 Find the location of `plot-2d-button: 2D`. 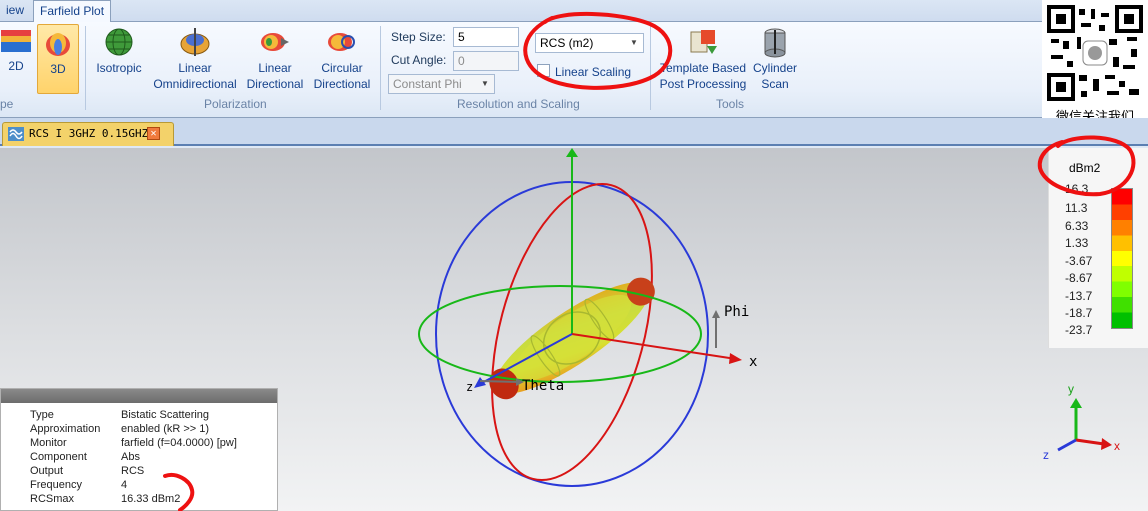

plot-2d-button: 2D is located at coordinates (16, 59).